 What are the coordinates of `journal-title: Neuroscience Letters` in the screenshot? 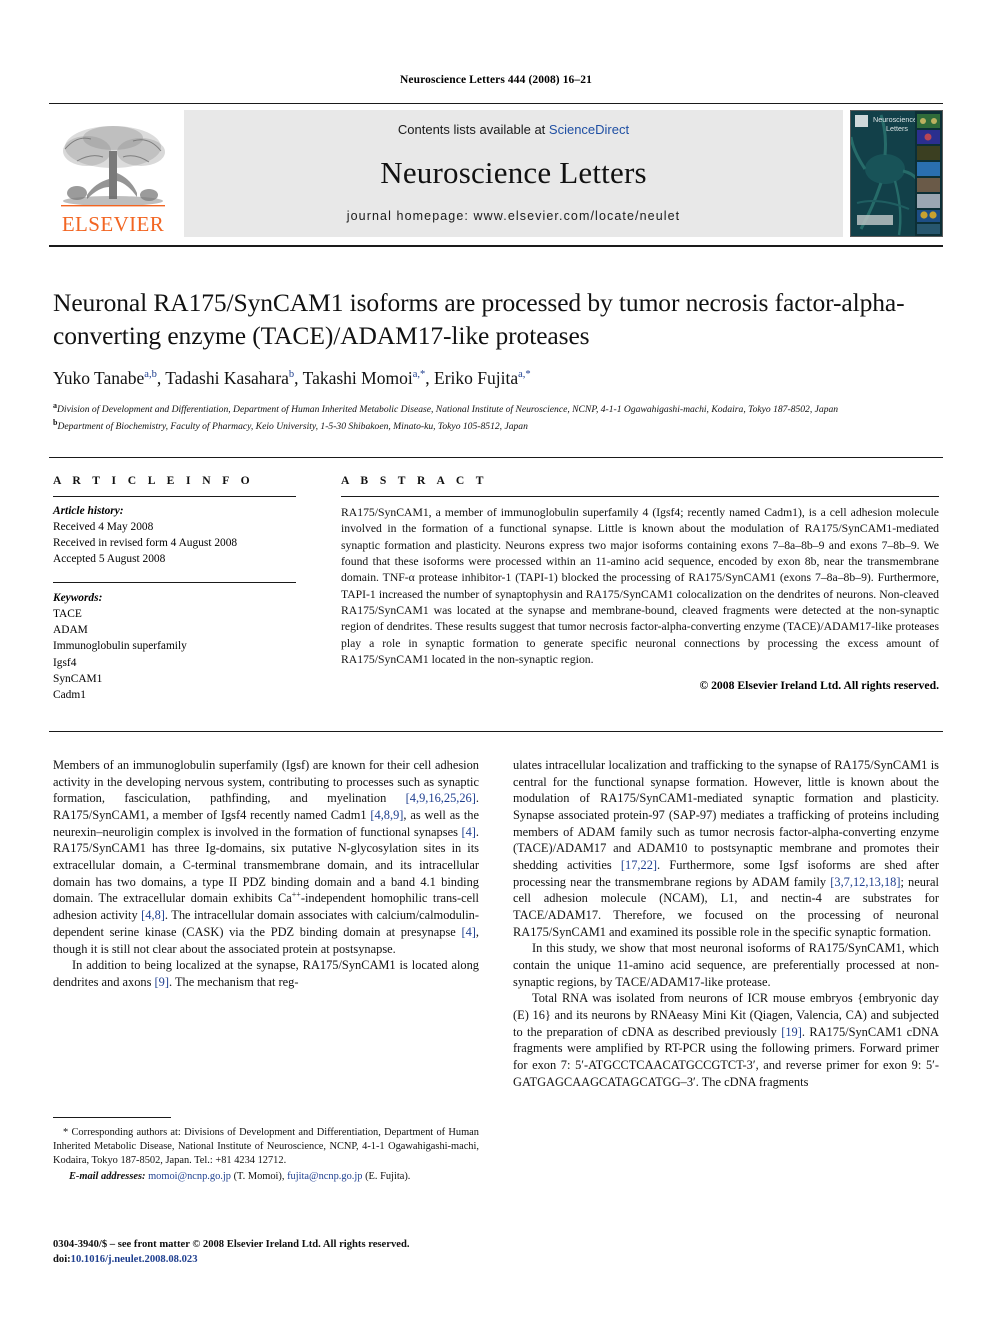 It's located at (513, 172).